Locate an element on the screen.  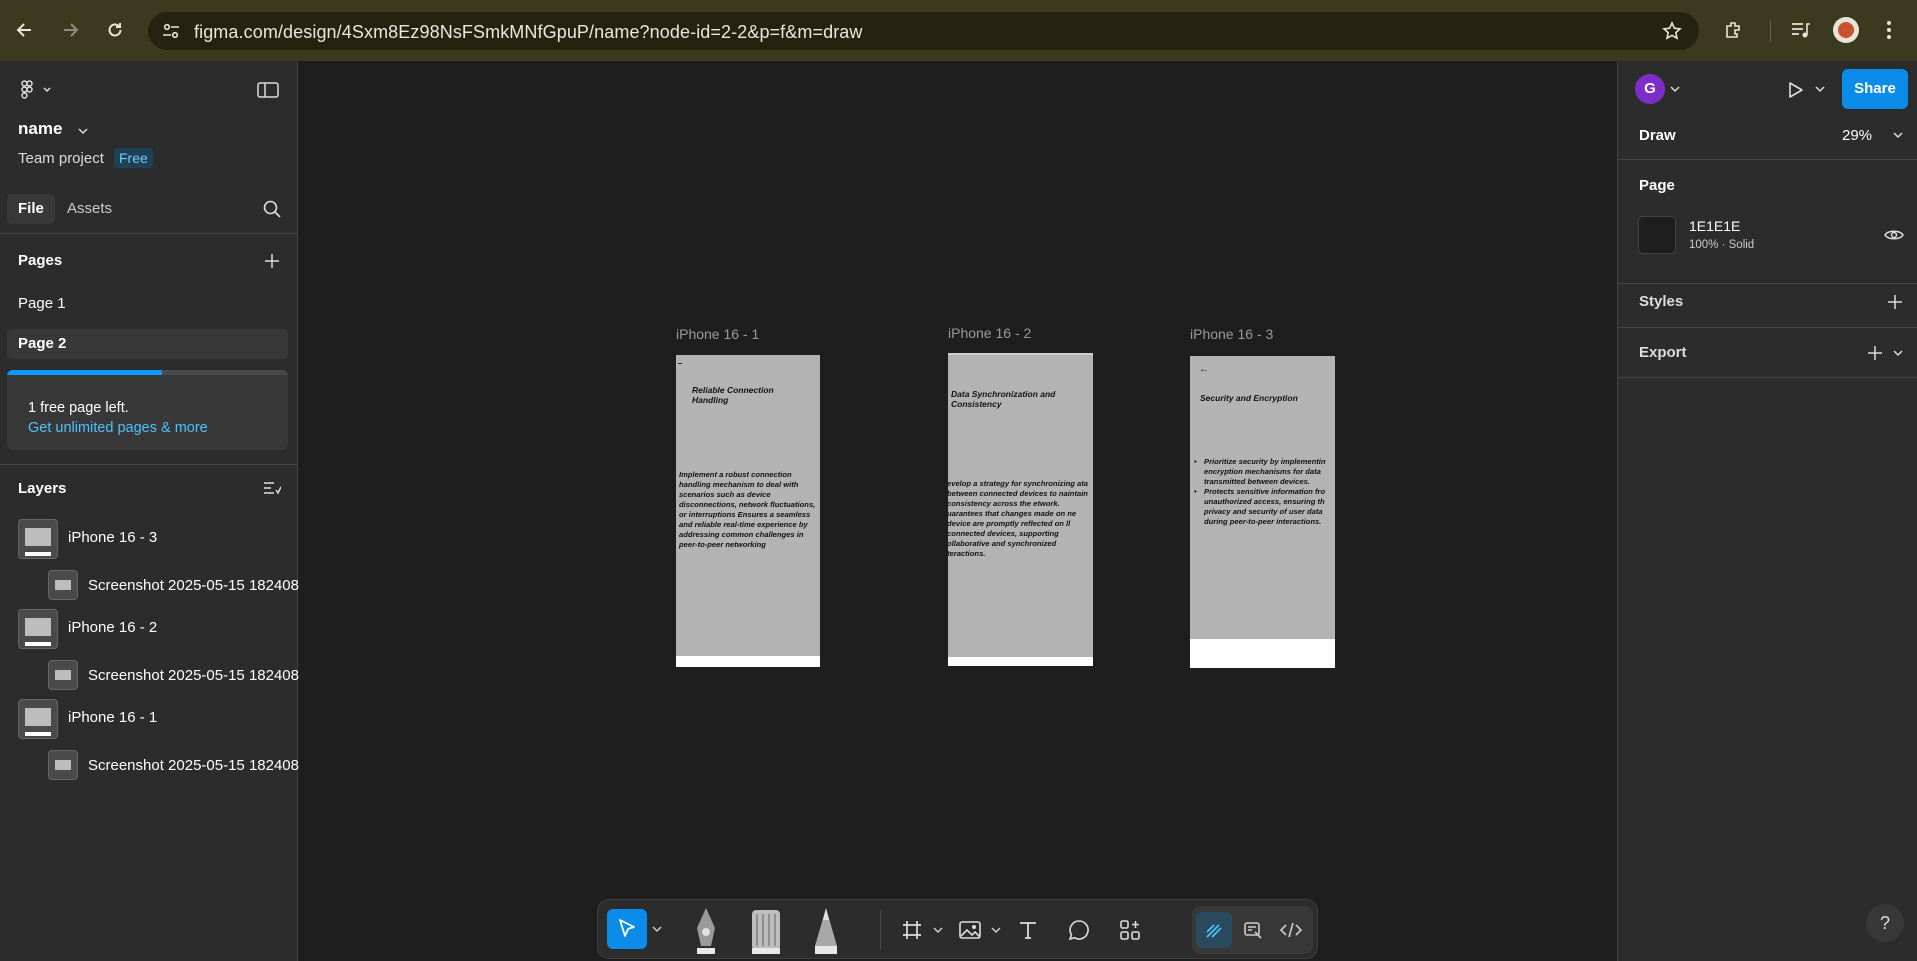
mode-switcher is located at coordinates (1252, 930).